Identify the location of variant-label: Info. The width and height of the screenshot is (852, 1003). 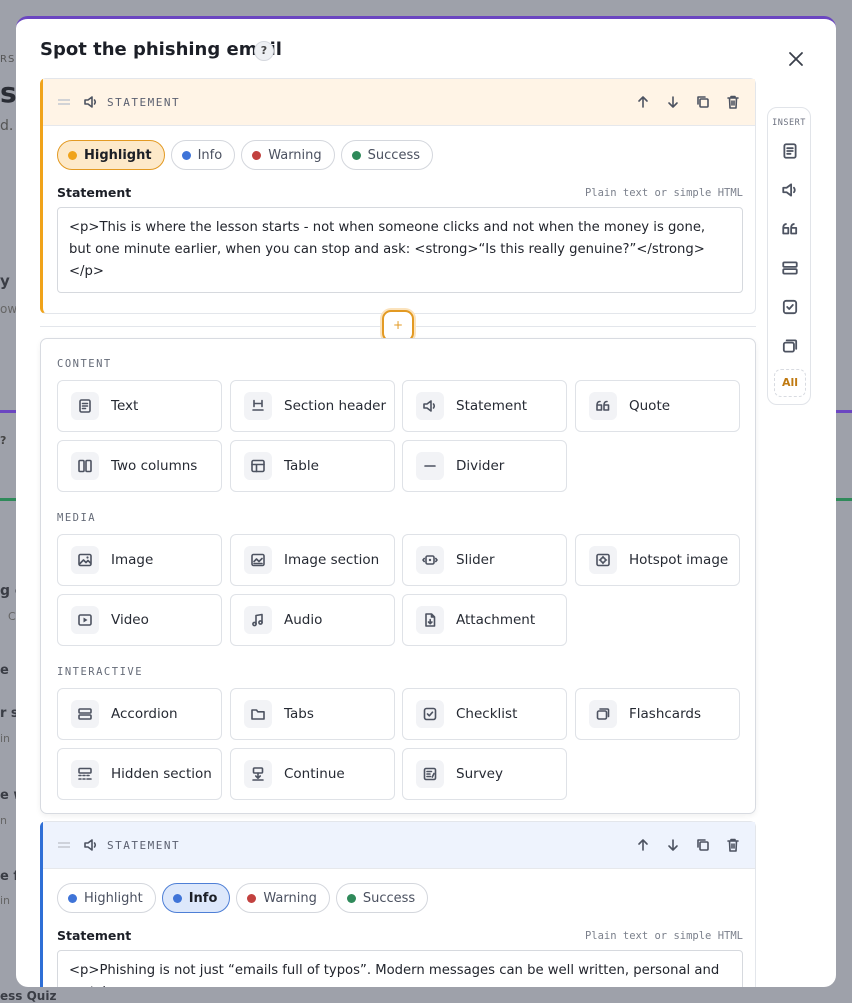
(210, 155).